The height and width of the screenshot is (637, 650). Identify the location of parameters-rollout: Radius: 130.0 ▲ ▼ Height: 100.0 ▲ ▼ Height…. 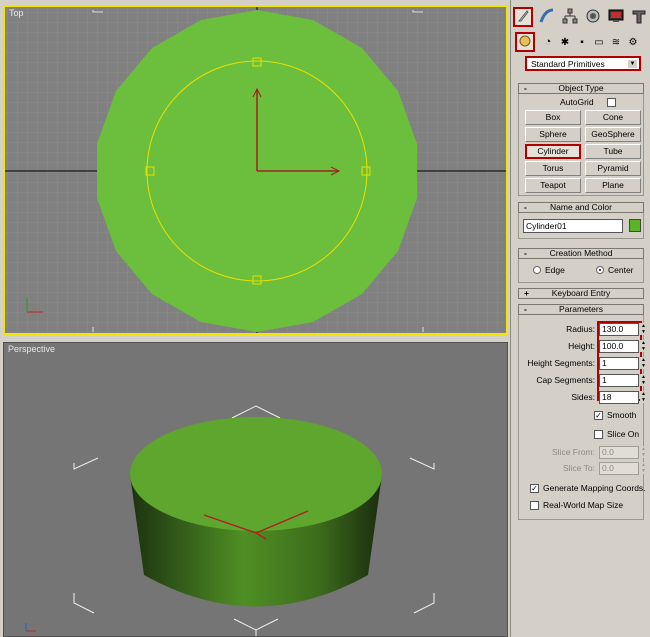
(582, 417).